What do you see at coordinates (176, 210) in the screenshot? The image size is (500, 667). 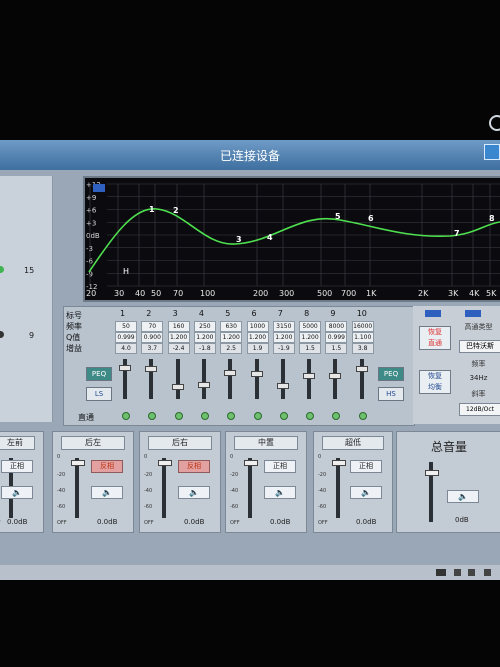 I see `eq-point-handle: 2` at bounding box center [176, 210].